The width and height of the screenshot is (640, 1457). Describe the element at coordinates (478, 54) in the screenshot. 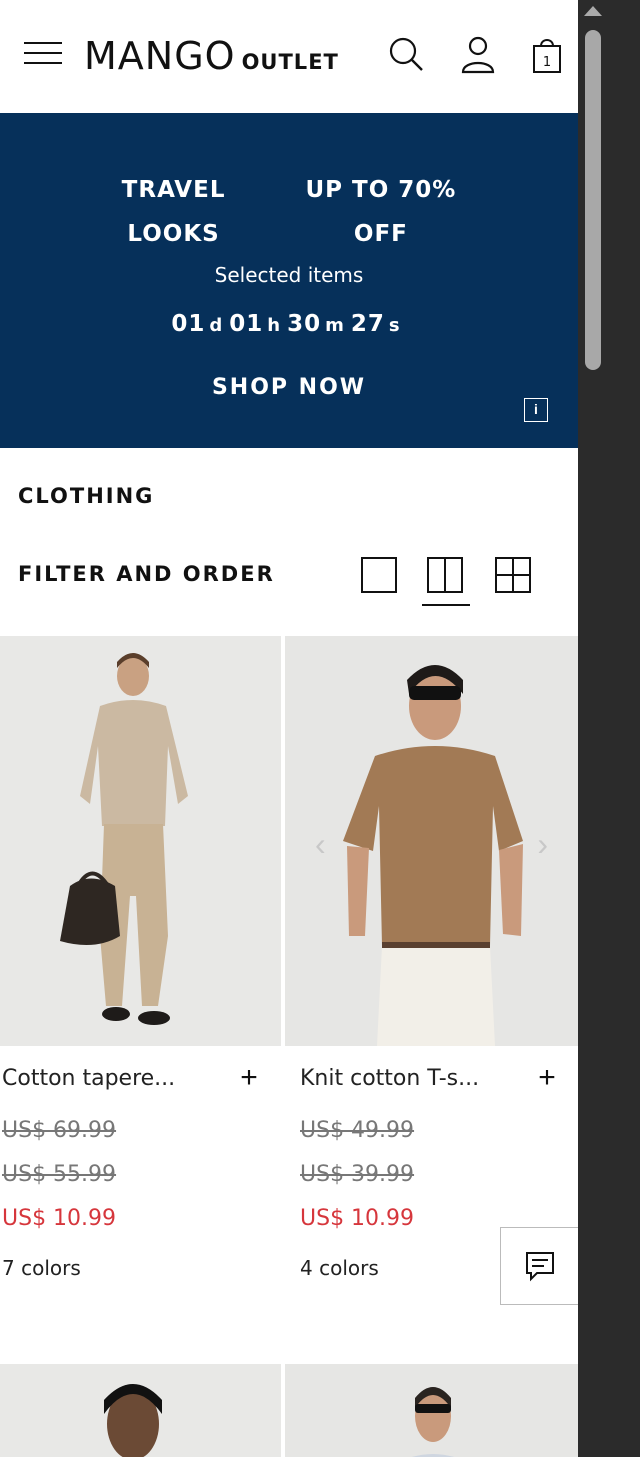

I see `account-icon` at that location.